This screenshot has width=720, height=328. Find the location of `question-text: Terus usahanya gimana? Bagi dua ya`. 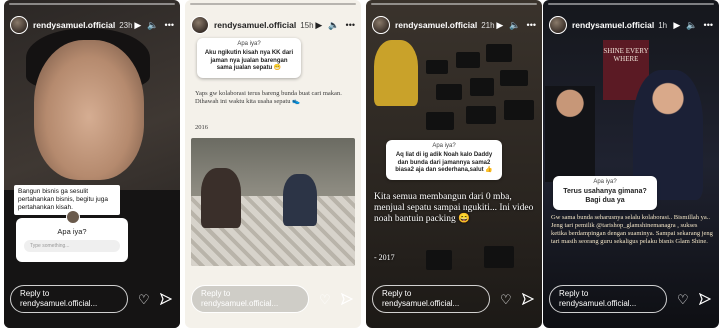

question-text: Terus usahanya gimana? Bagi dua ya is located at coordinates (605, 196).